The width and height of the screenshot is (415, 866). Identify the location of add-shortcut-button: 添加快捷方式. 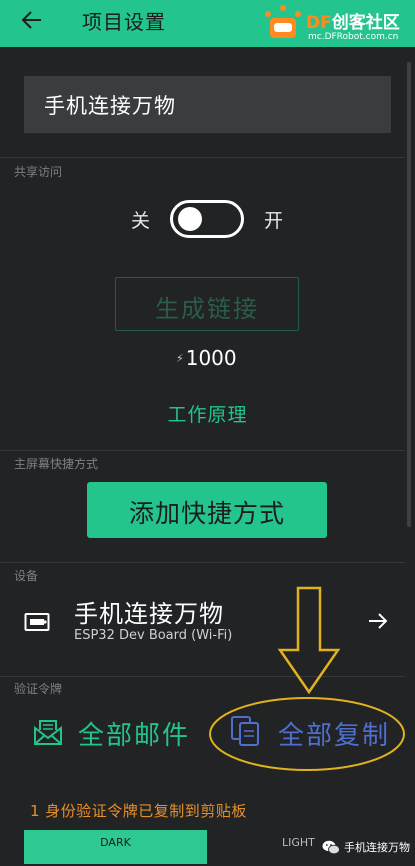
(207, 510).